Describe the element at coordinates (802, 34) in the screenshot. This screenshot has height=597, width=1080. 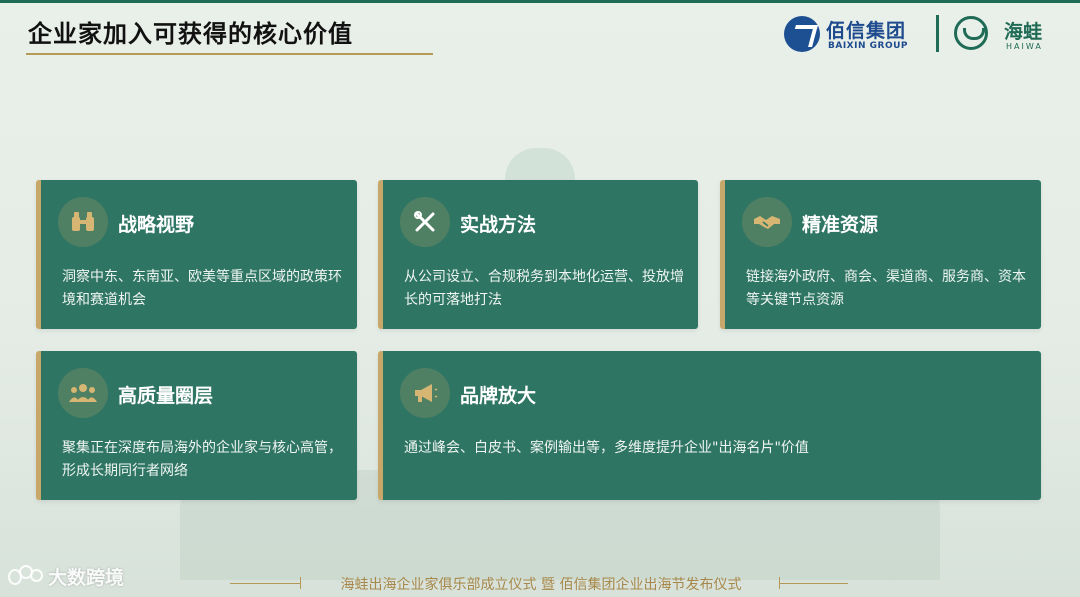
I see `baixin-mark-icon` at that location.